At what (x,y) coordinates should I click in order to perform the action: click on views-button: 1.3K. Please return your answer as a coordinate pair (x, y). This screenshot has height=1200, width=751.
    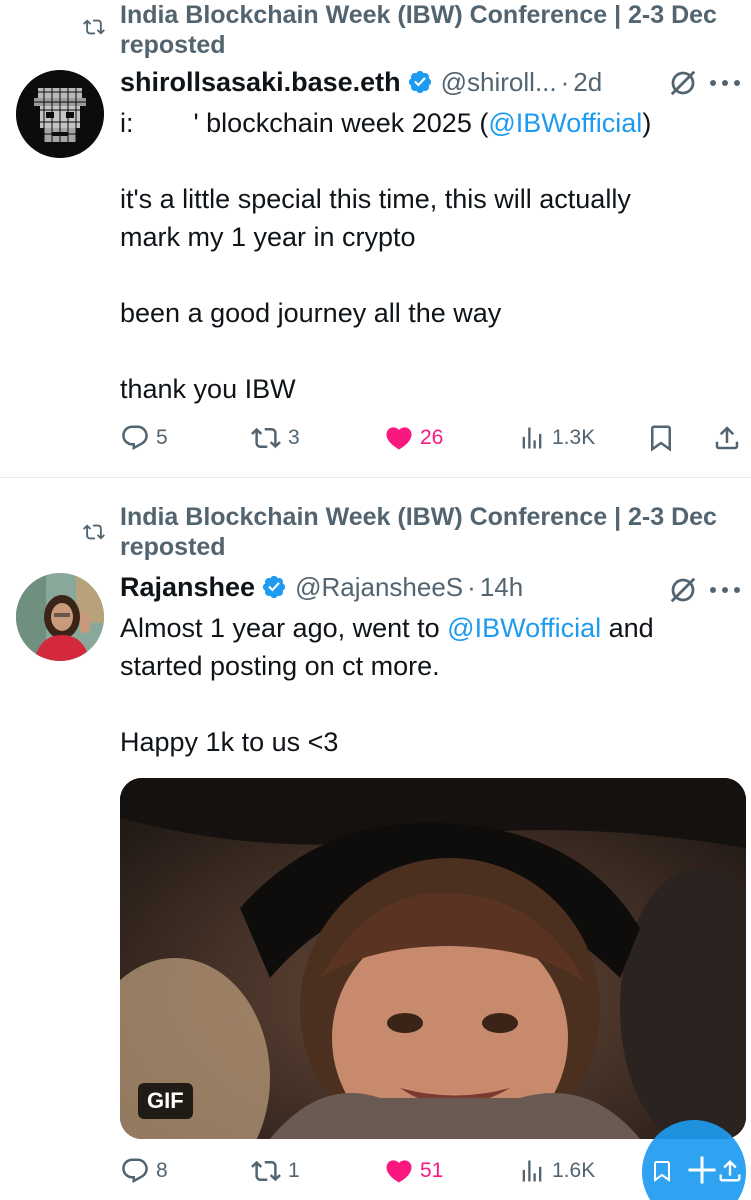
    Looking at the image, I should click on (556, 438).